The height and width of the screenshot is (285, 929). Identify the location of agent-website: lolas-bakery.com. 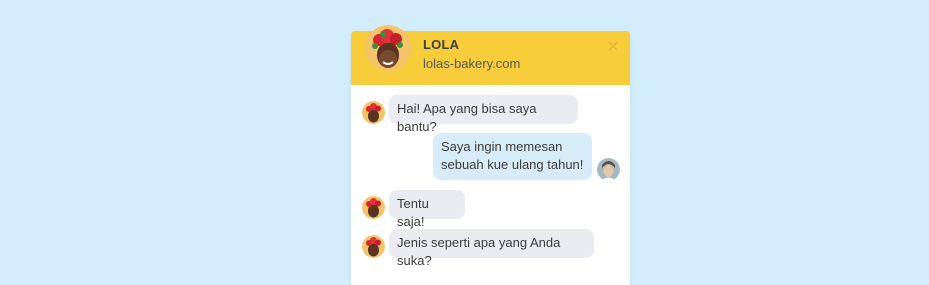
(472, 63).